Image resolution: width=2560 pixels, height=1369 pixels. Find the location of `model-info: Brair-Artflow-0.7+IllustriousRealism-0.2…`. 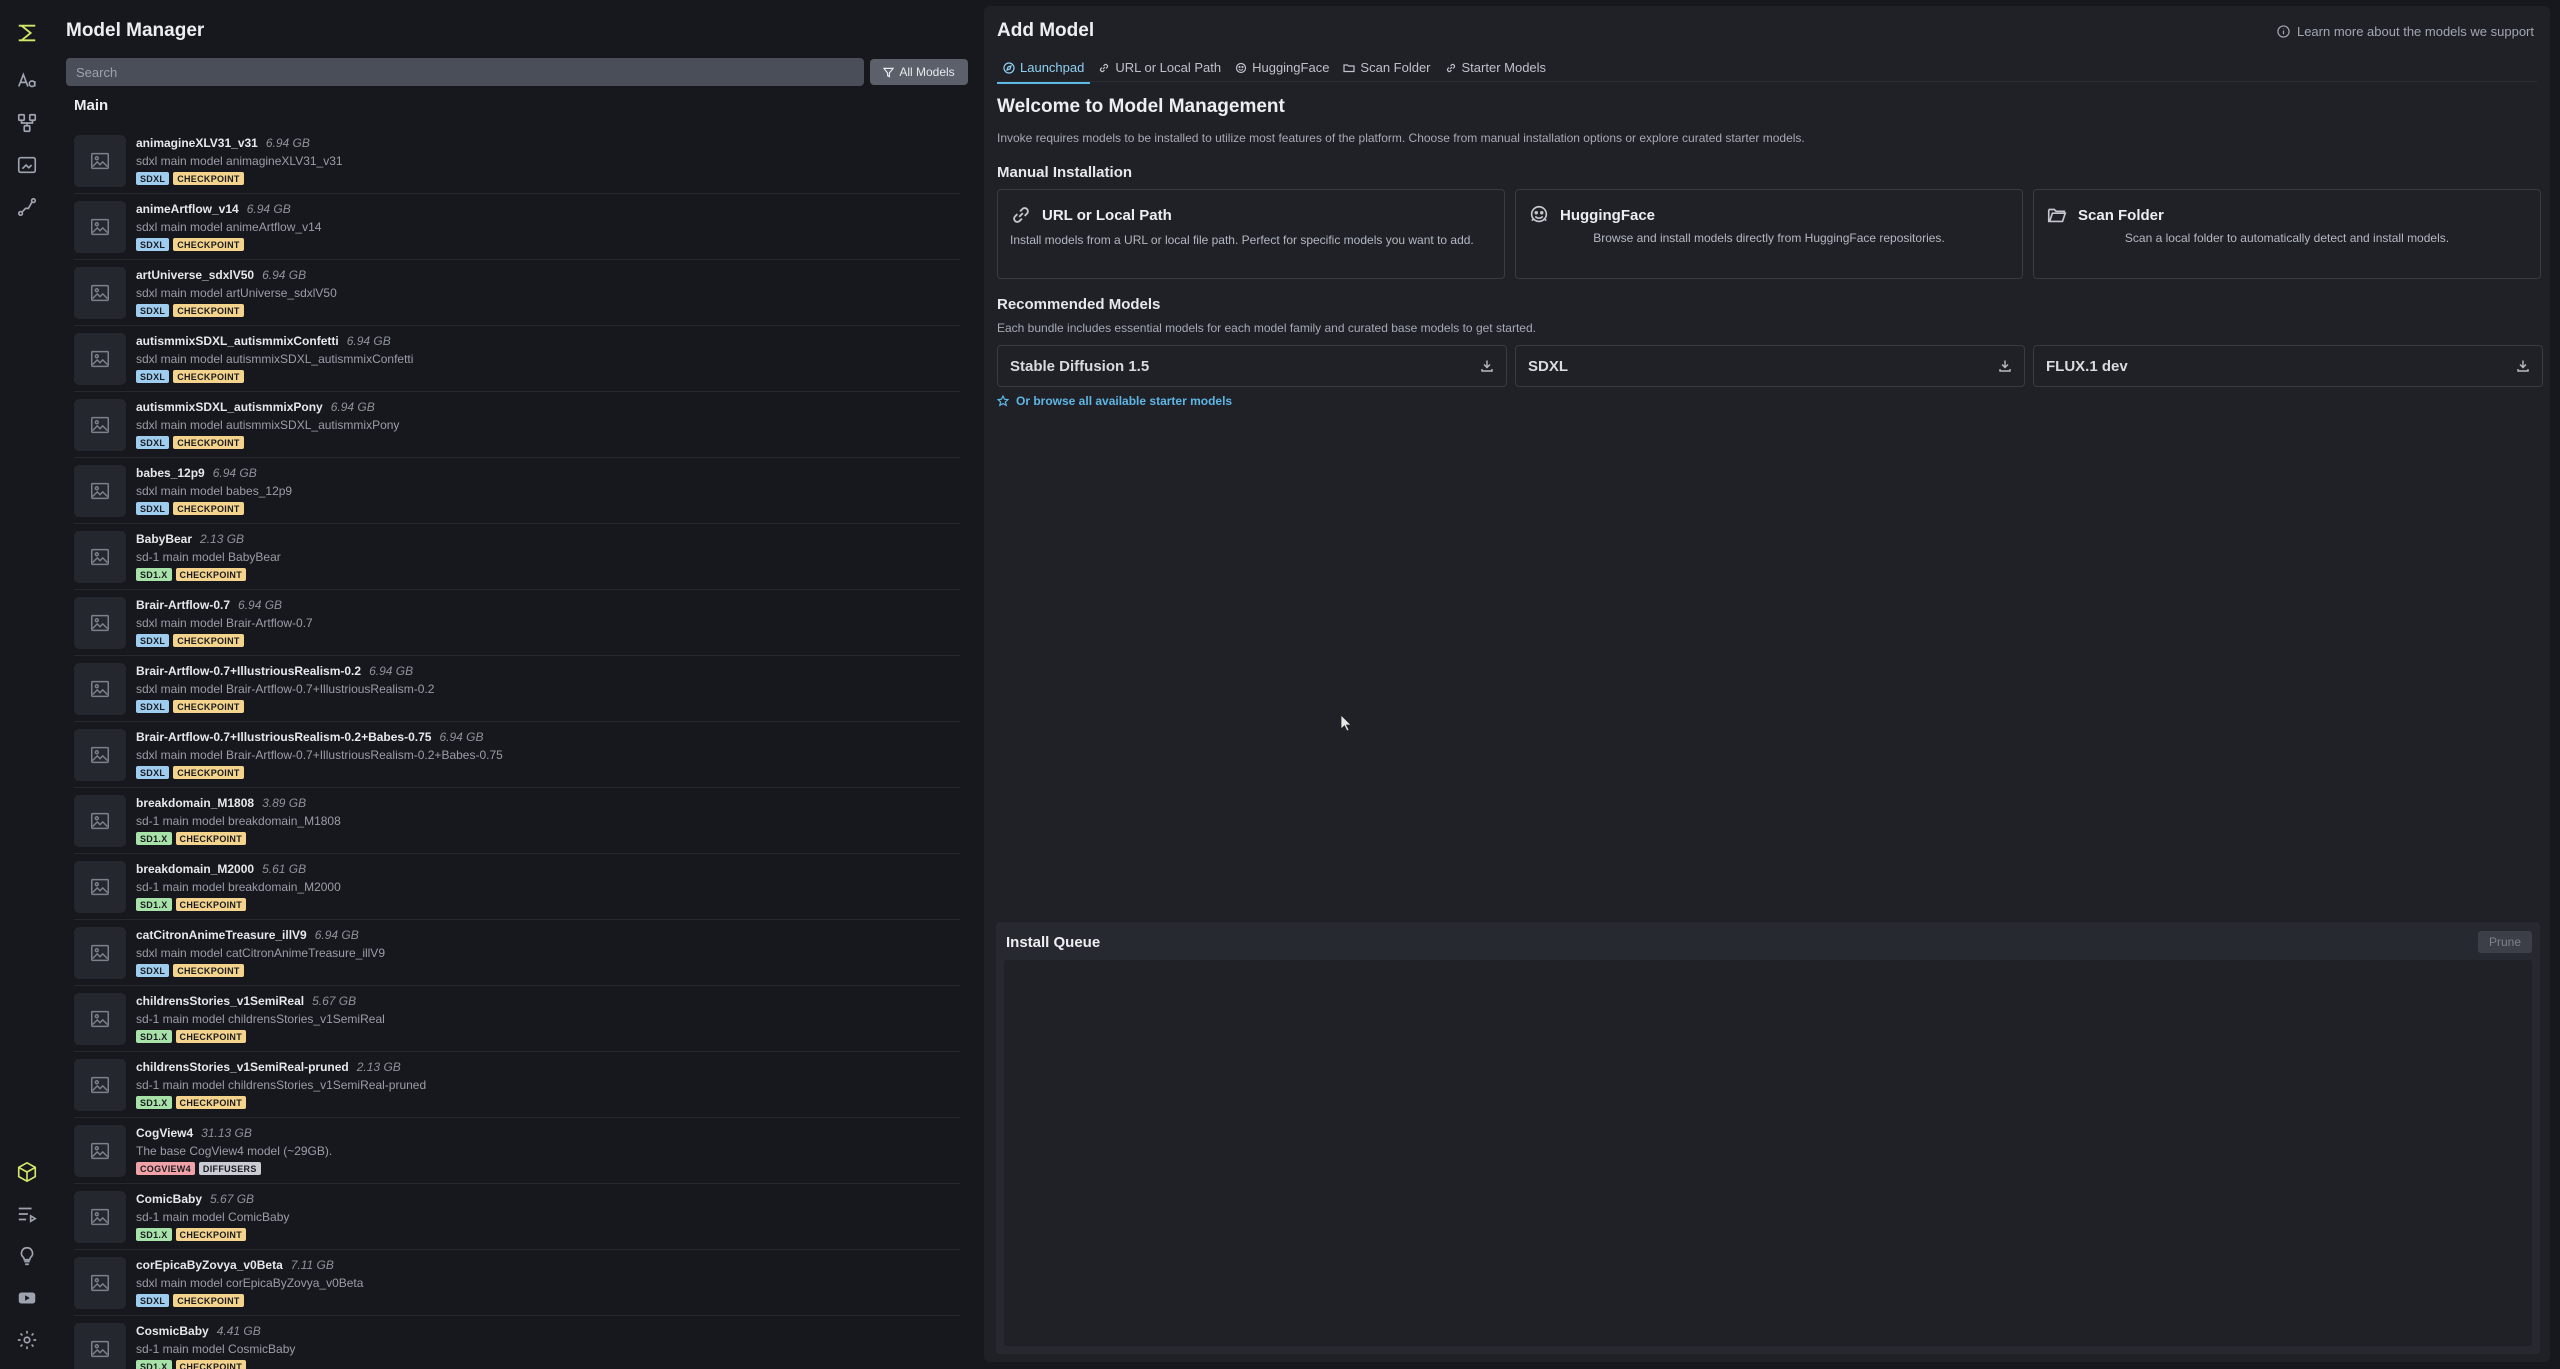

model-info: Brair-Artflow-0.7+IllustriousRealism-0.2… is located at coordinates (319, 754).